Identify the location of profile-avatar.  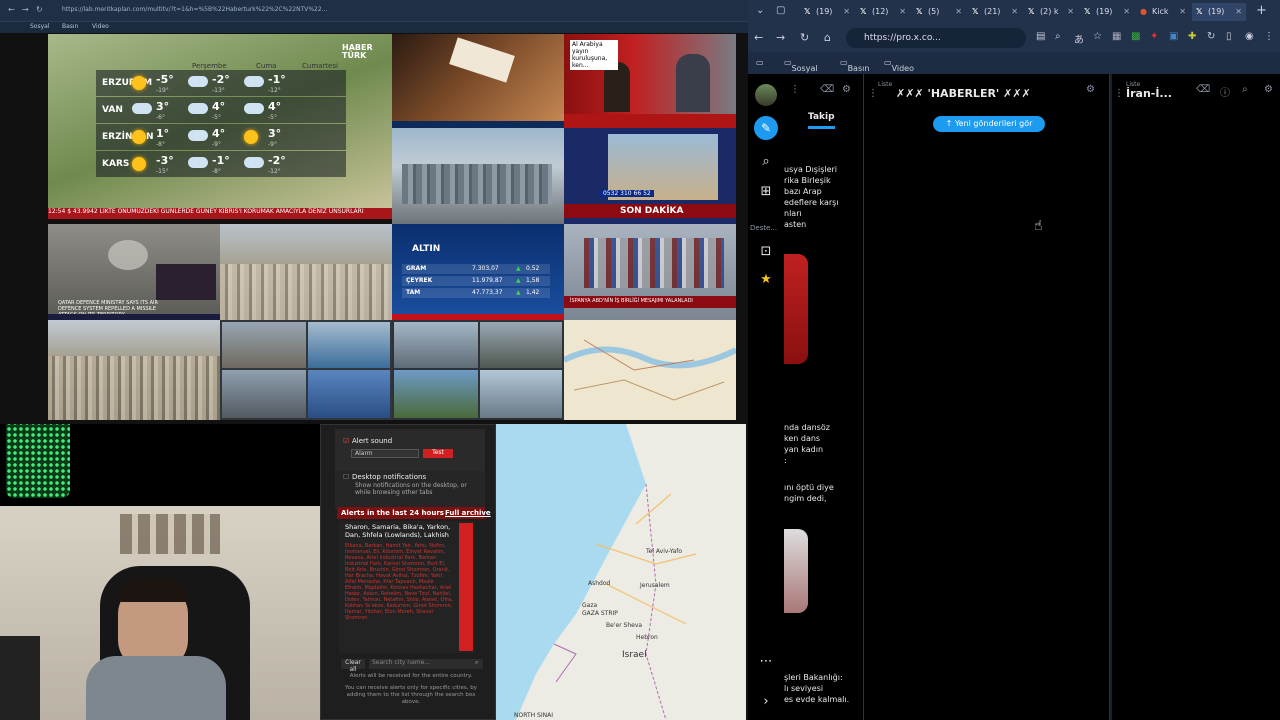
(766, 95).